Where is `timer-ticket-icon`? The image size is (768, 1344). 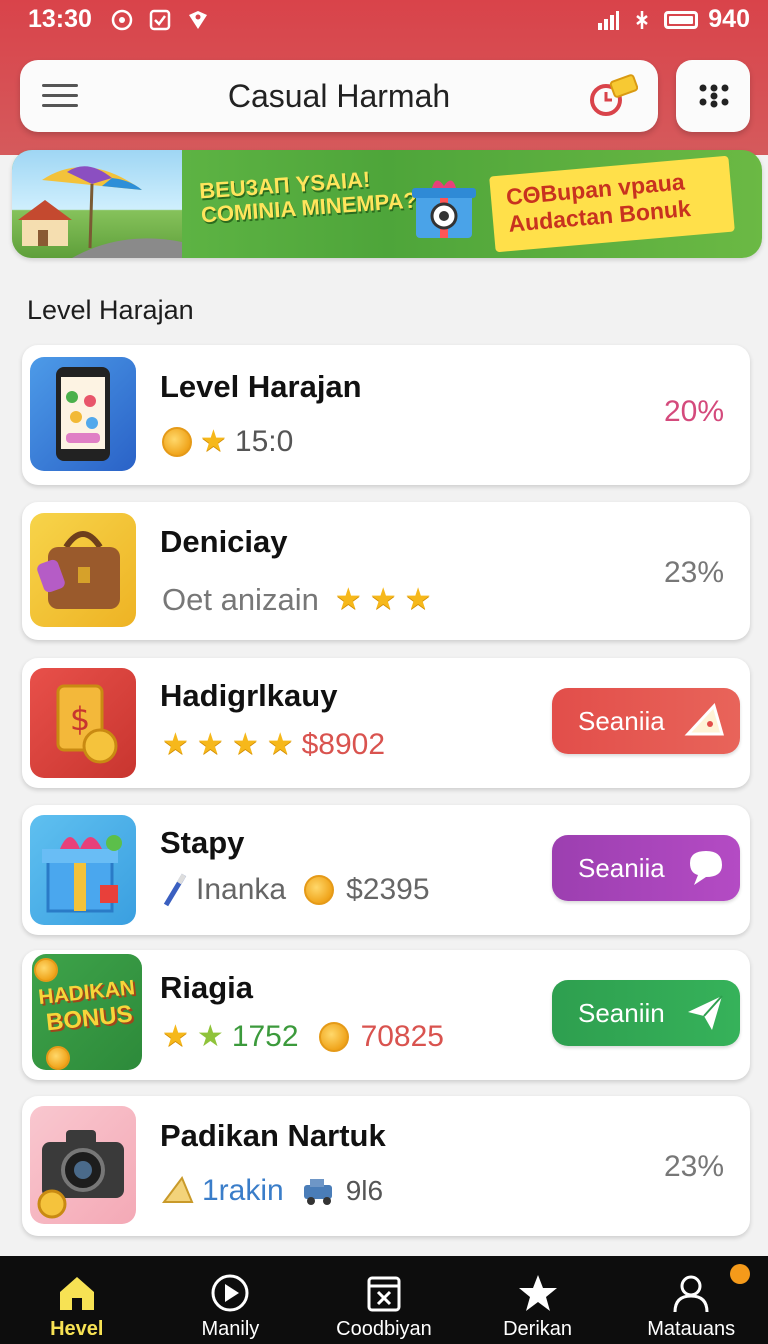
timer-ticket-icon is located at coordinates (613, 97).